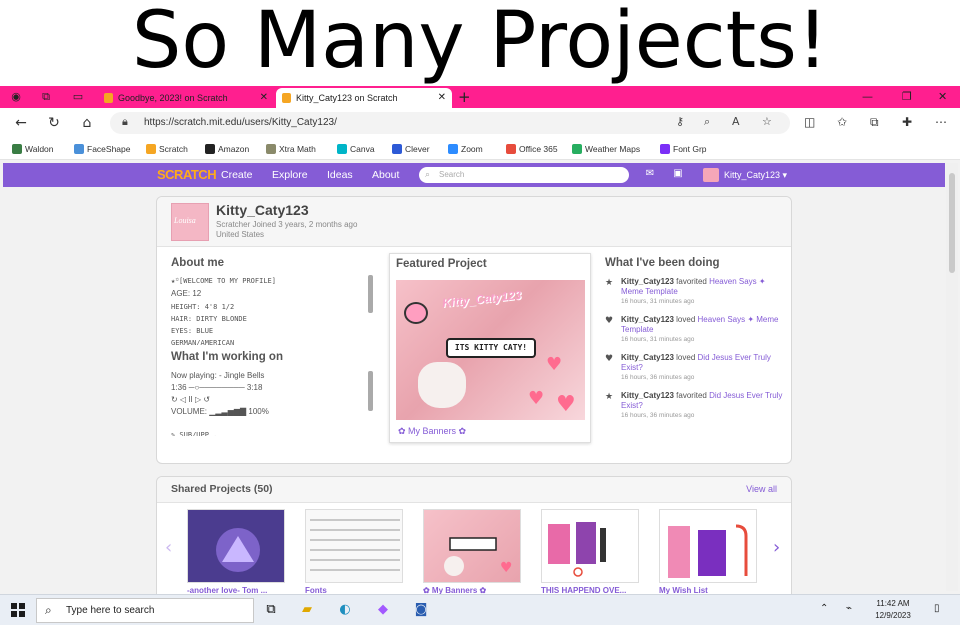 The width and height of the screenshot is (960, 625). Describe the element at coordinates (87, 123) in the screenshot. I see `home-icon: ⌂` at that location.